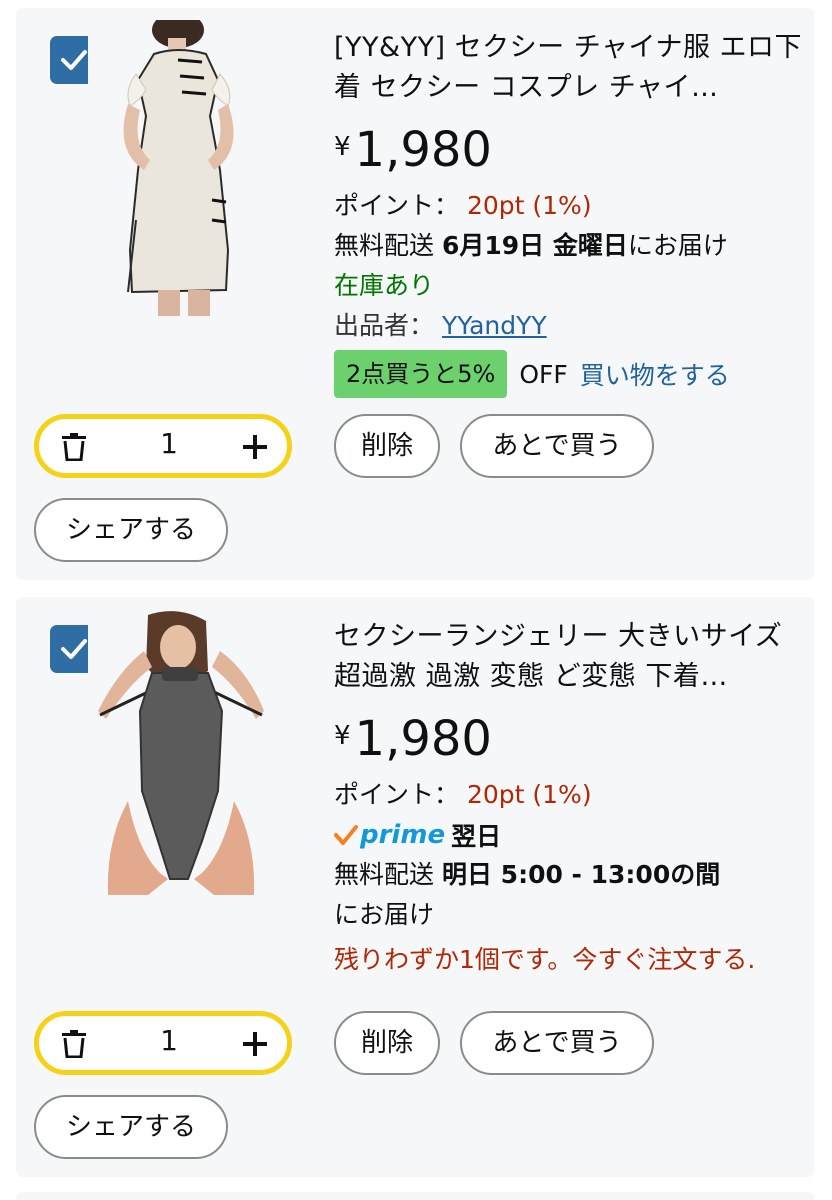 Image resolution: width=832 pixels, height=1200 pixels. Describe the element at coordinates (415, 1196) in the screenshot. I see `cart-item-3-partial` at that location.